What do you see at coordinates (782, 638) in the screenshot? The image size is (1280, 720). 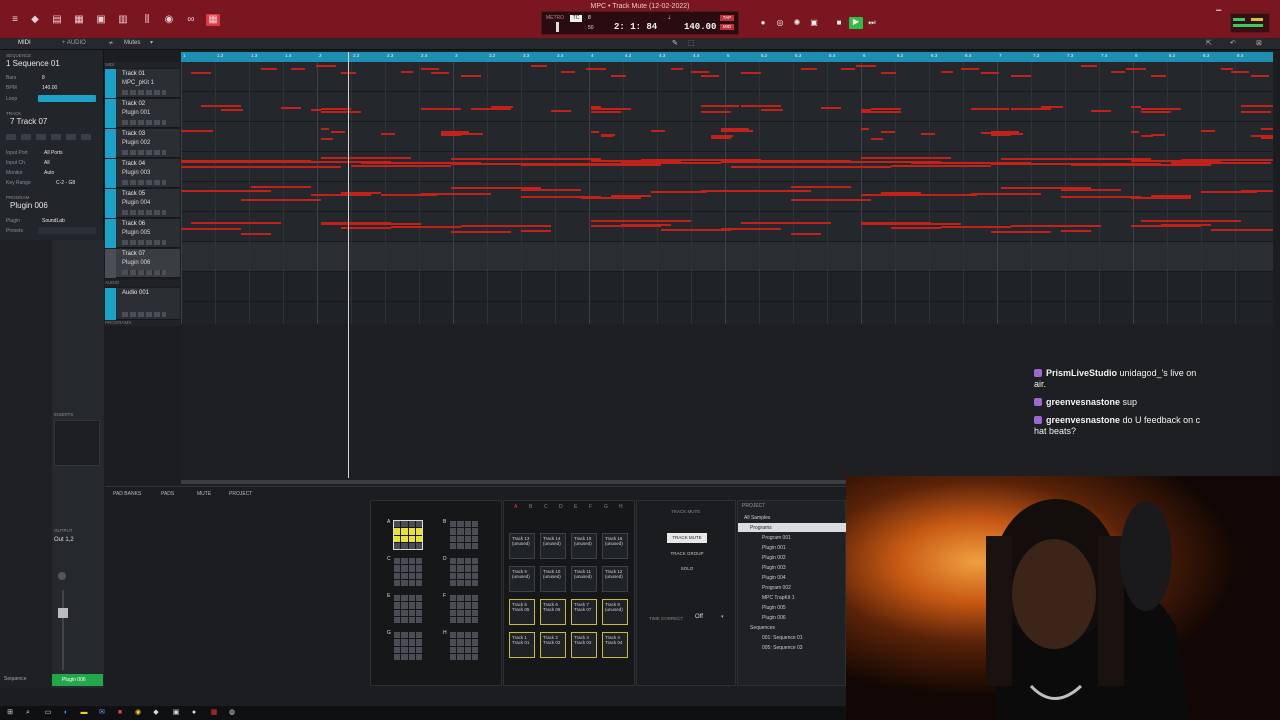 I see `sequence-item: 001: Sequence 01` at bounding box center [782, 638].